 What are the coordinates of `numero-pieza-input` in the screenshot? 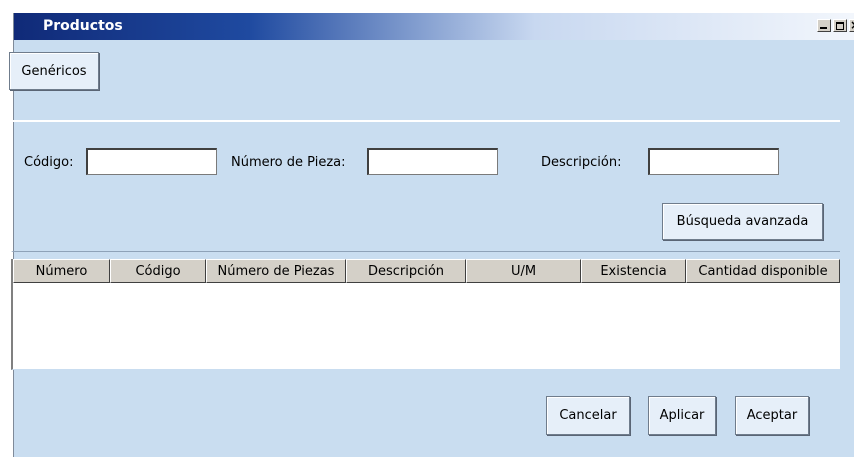 It's located at (432, 161).